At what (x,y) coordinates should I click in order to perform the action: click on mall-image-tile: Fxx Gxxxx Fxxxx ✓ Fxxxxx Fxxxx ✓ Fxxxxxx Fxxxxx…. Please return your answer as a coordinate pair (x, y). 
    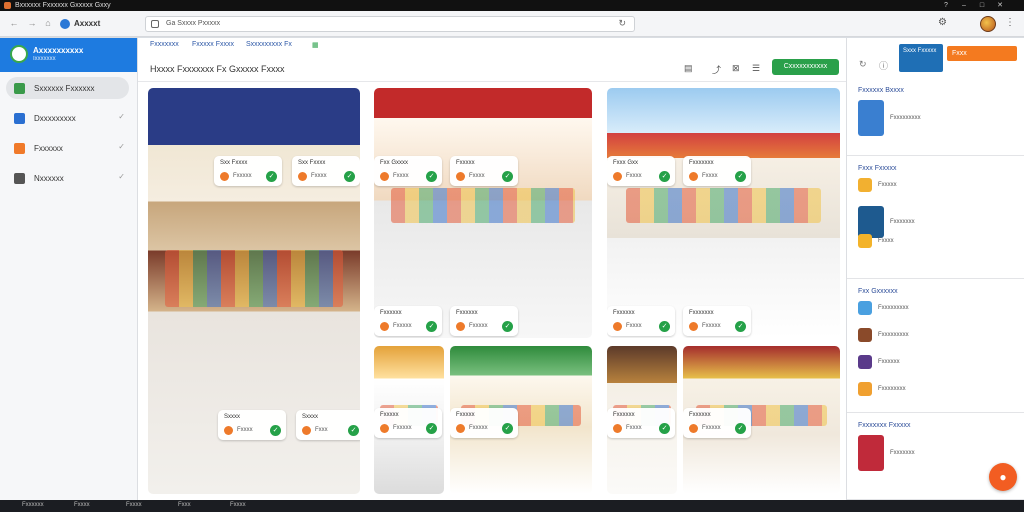
    Looking at the image, I should click on (483, 213).